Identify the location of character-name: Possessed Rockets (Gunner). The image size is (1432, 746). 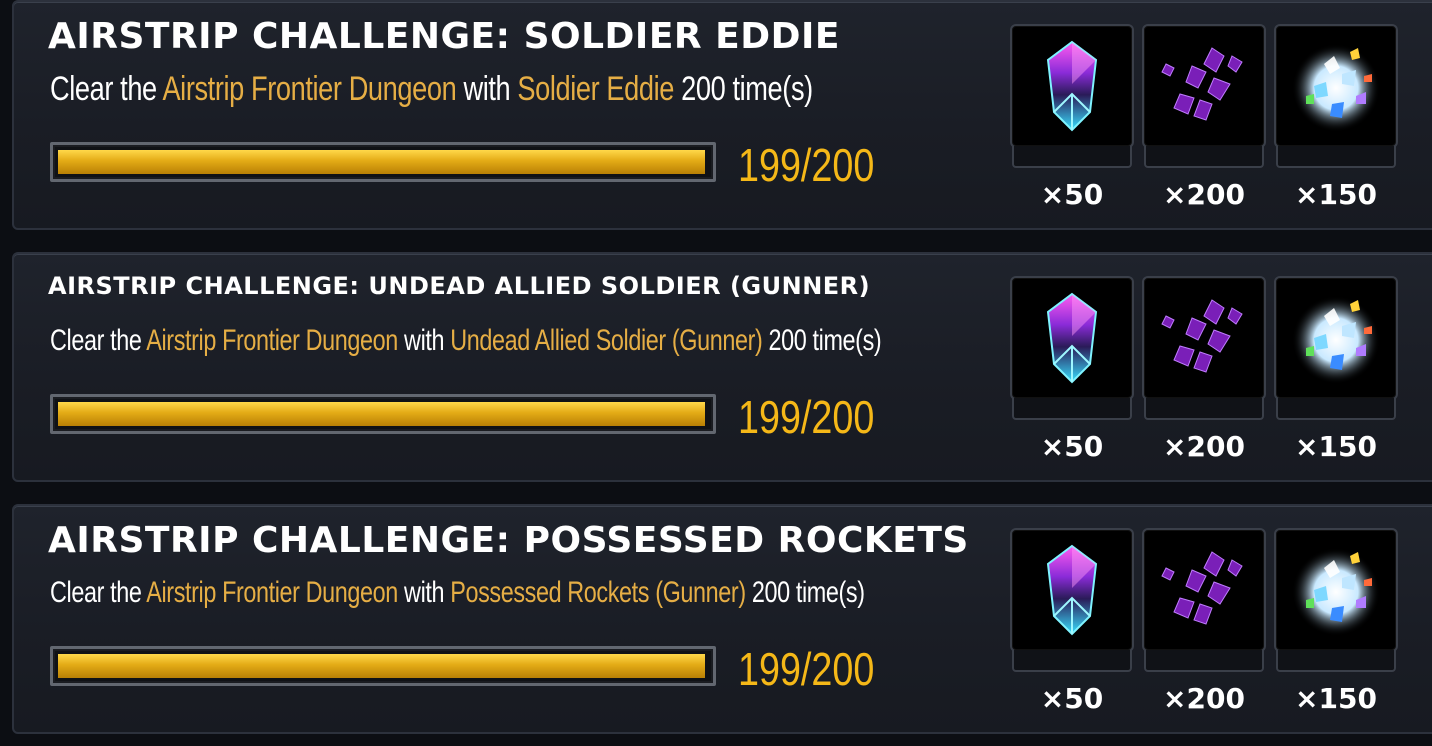
(598, 592).